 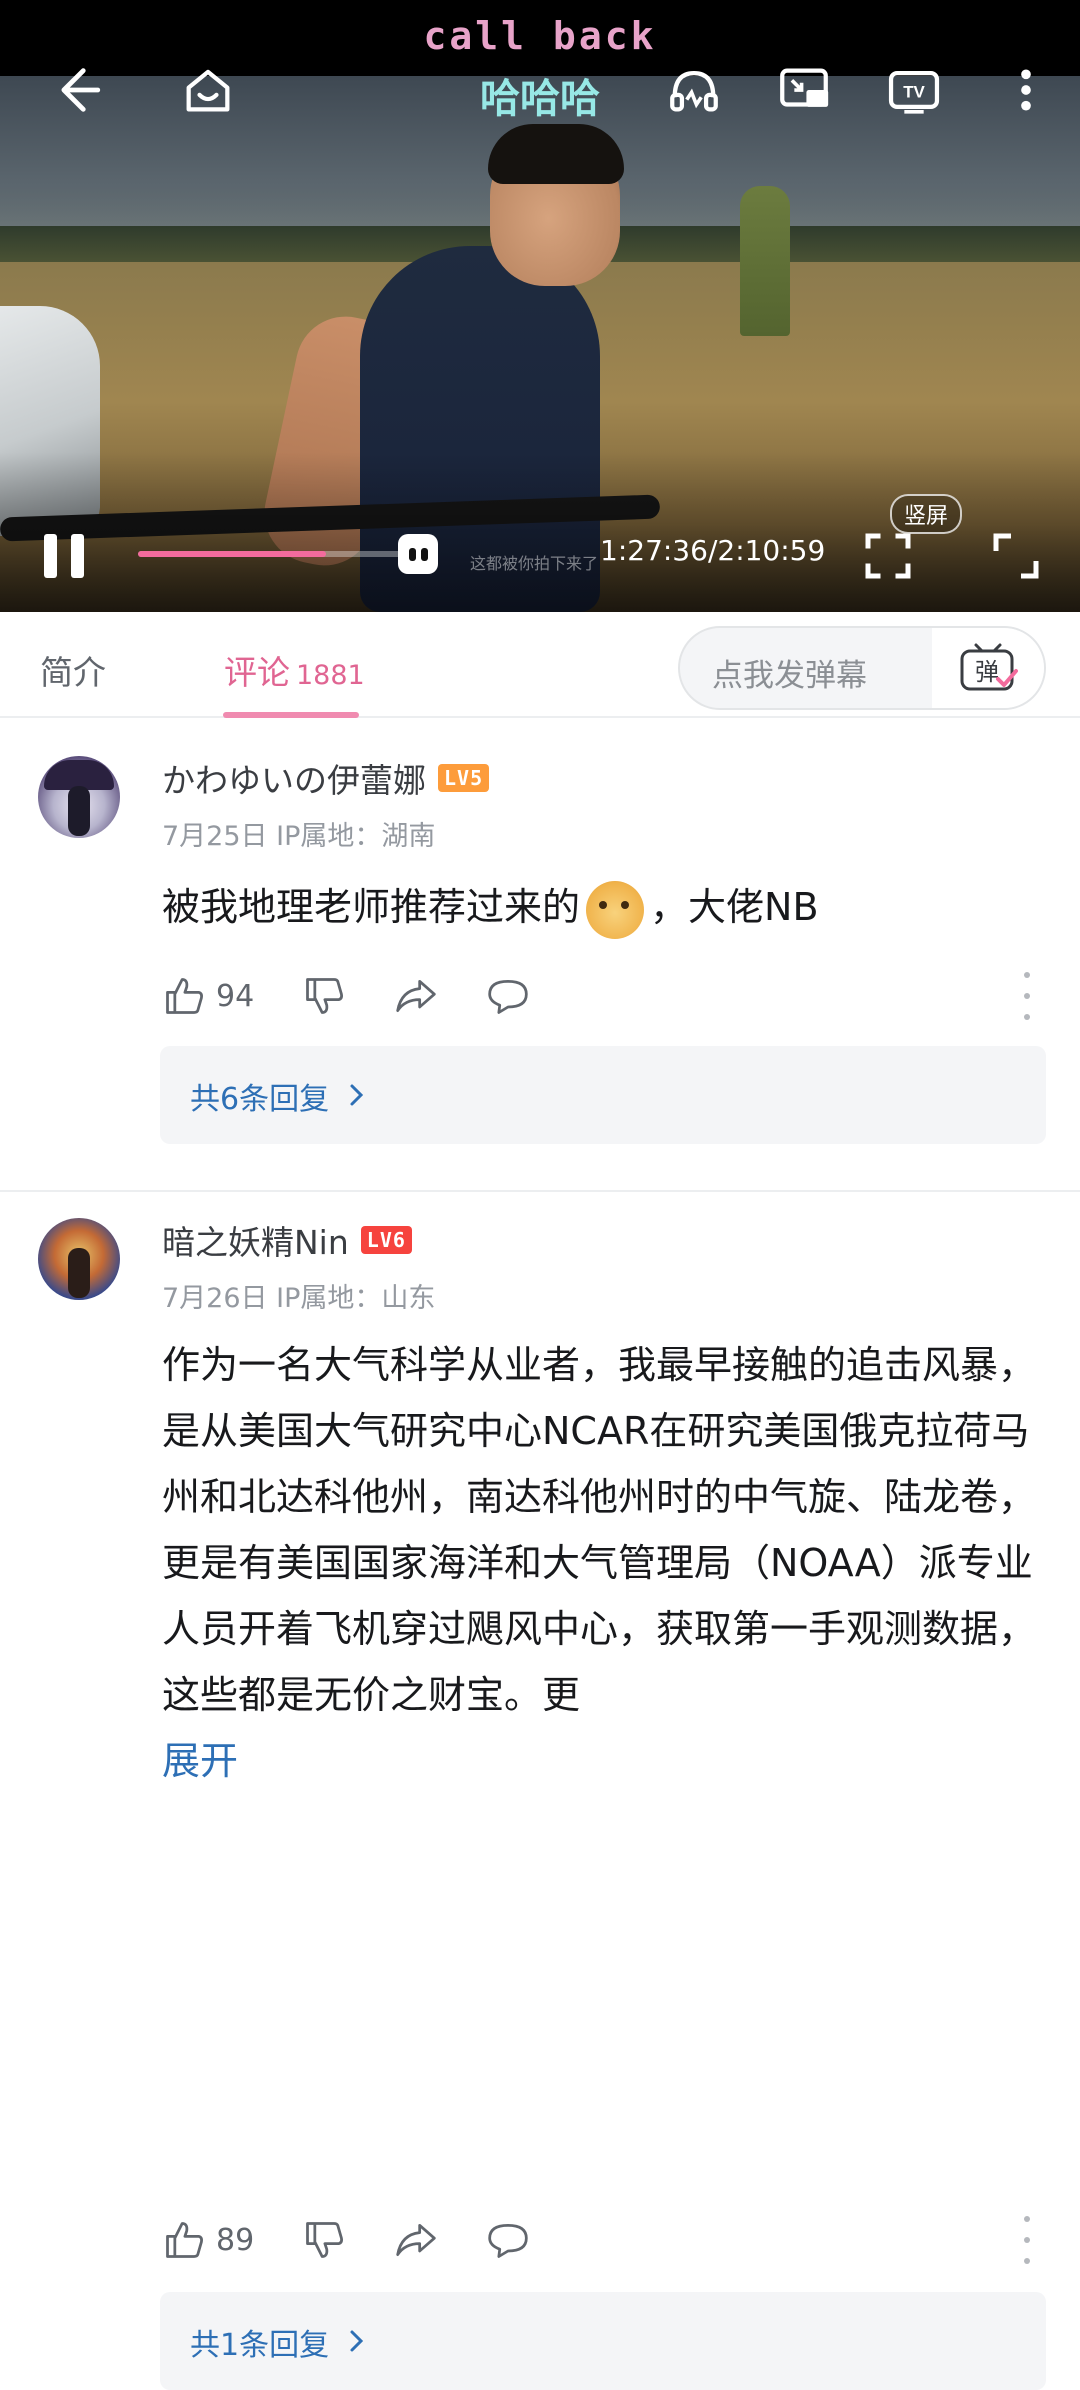 What do you see at coordinates (208, 996) in the screenshot?
I see `like-button: 94` at bounding box center [208, 996].